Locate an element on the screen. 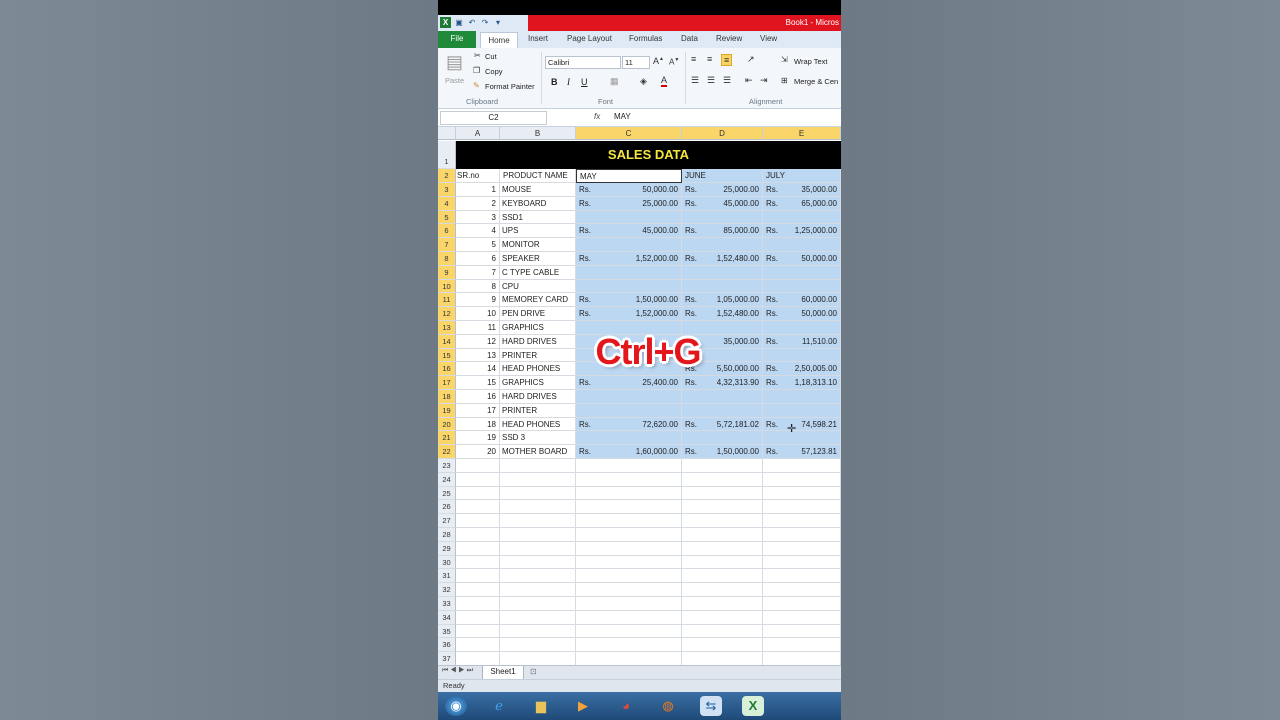 Image resolution: width=1280 pixels, height=720 pixels. font-color-icon: A is located at coordinates (664, 81).